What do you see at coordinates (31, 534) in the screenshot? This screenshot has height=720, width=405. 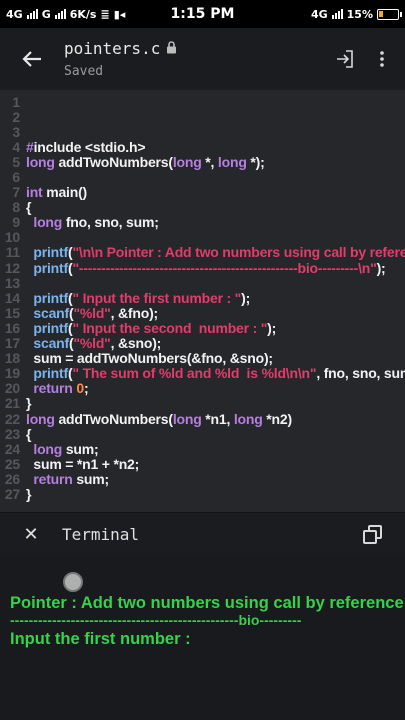 I see `close-icon: ✕` at bounding box center [31, 534].